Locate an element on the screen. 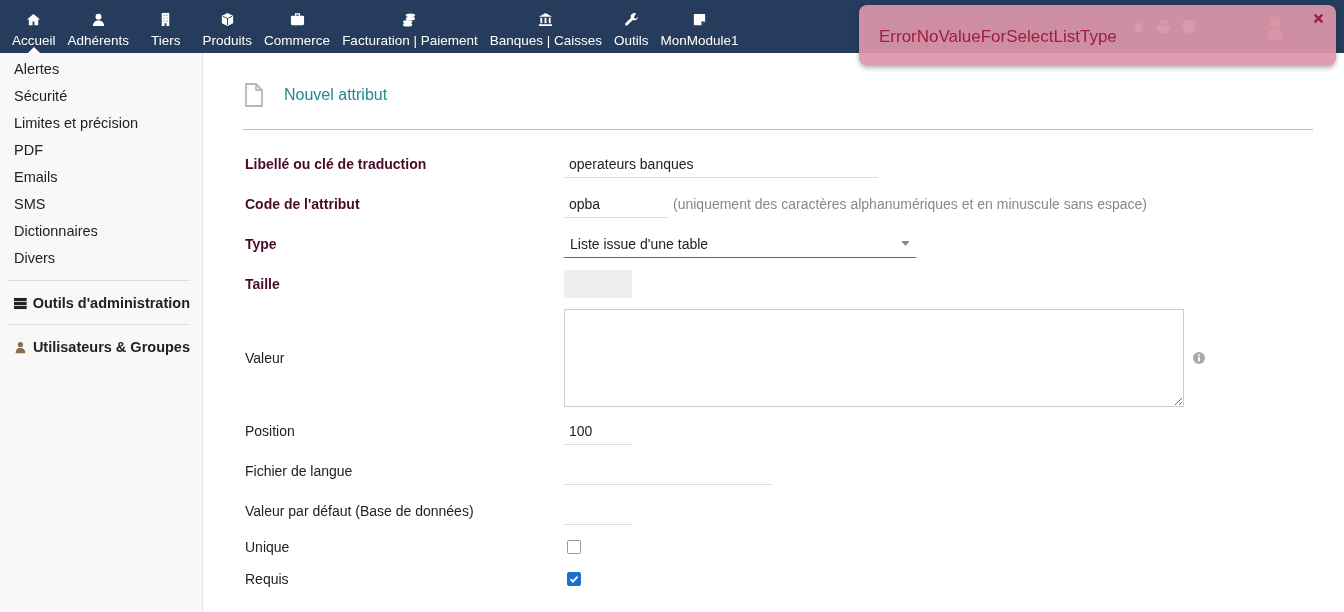 This screenshot has height=612, width=1344. field-label: Unique is located at coordinates (268, 547).